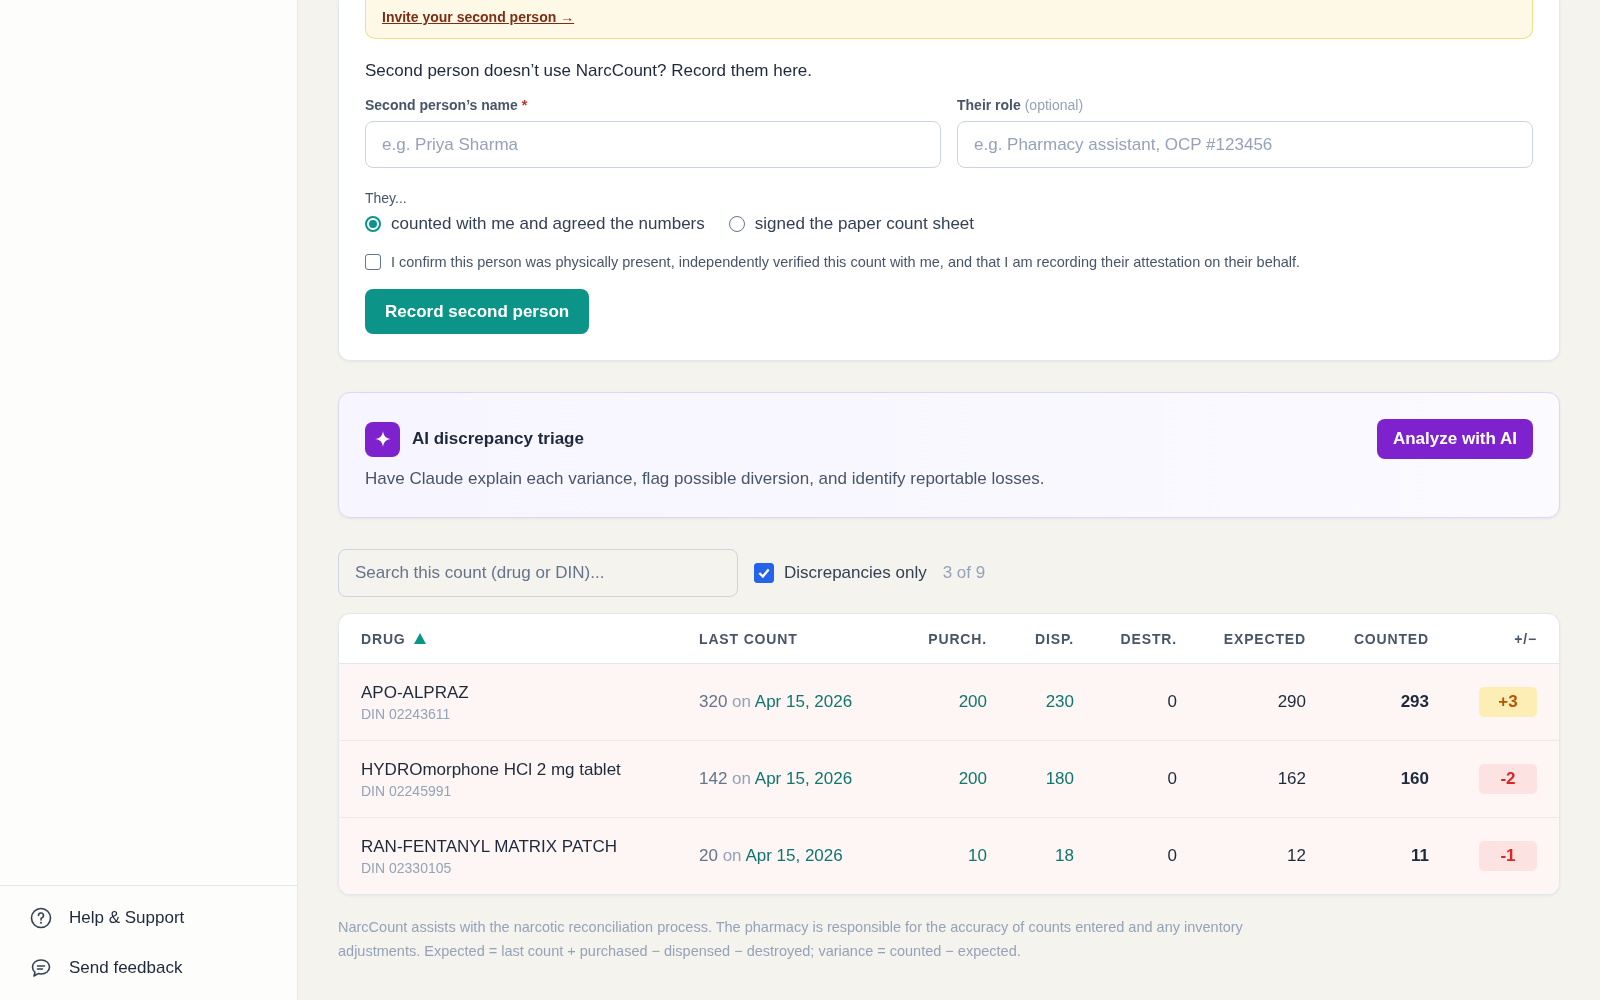  Describe the element at coordinates (41, 918) in the screenshot. I see `help-icon` at that location.